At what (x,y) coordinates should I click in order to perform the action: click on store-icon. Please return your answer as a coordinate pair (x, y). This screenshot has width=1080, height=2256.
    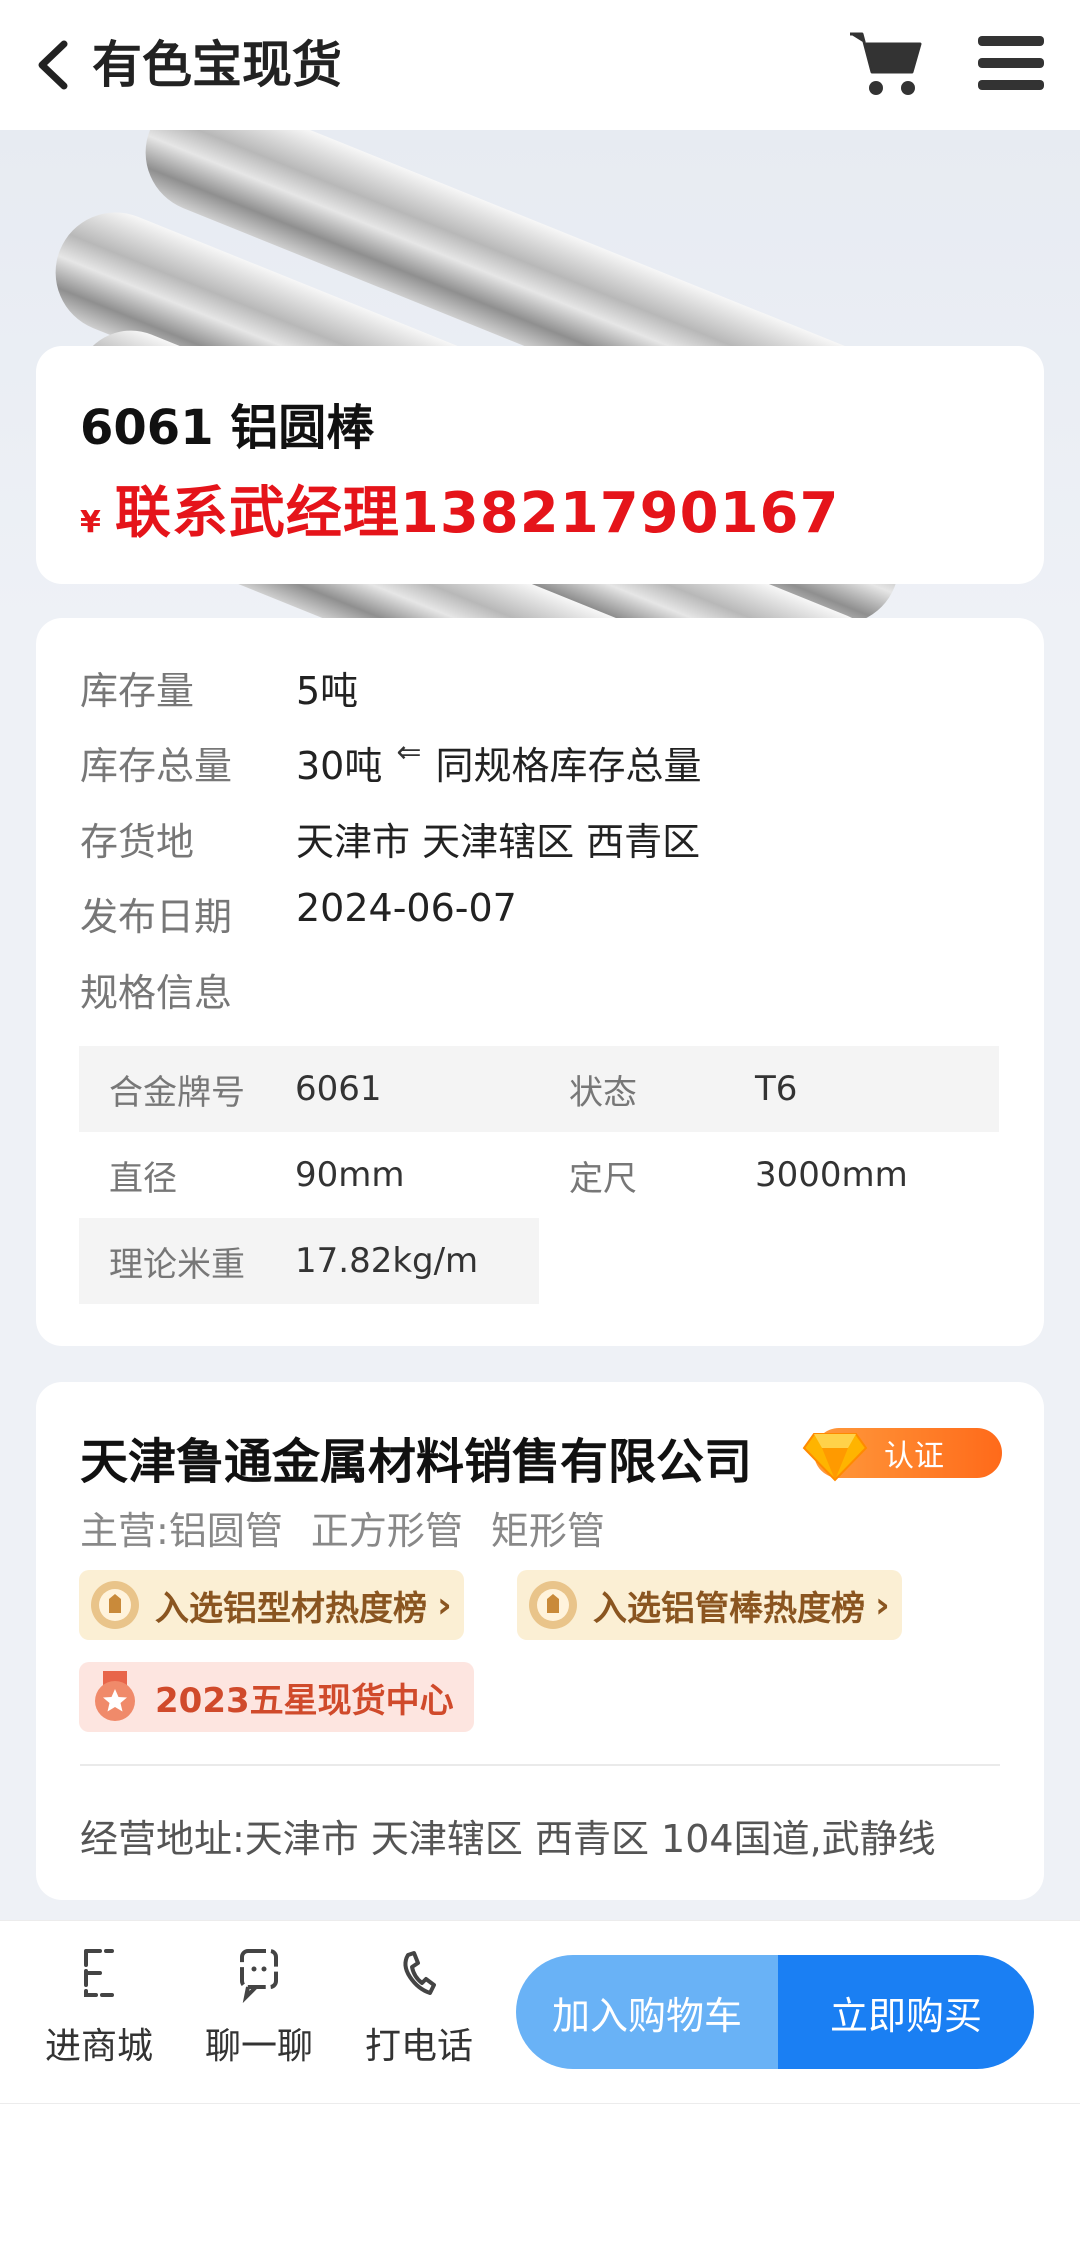
    Looking at the image, I should click on (99, 1973).